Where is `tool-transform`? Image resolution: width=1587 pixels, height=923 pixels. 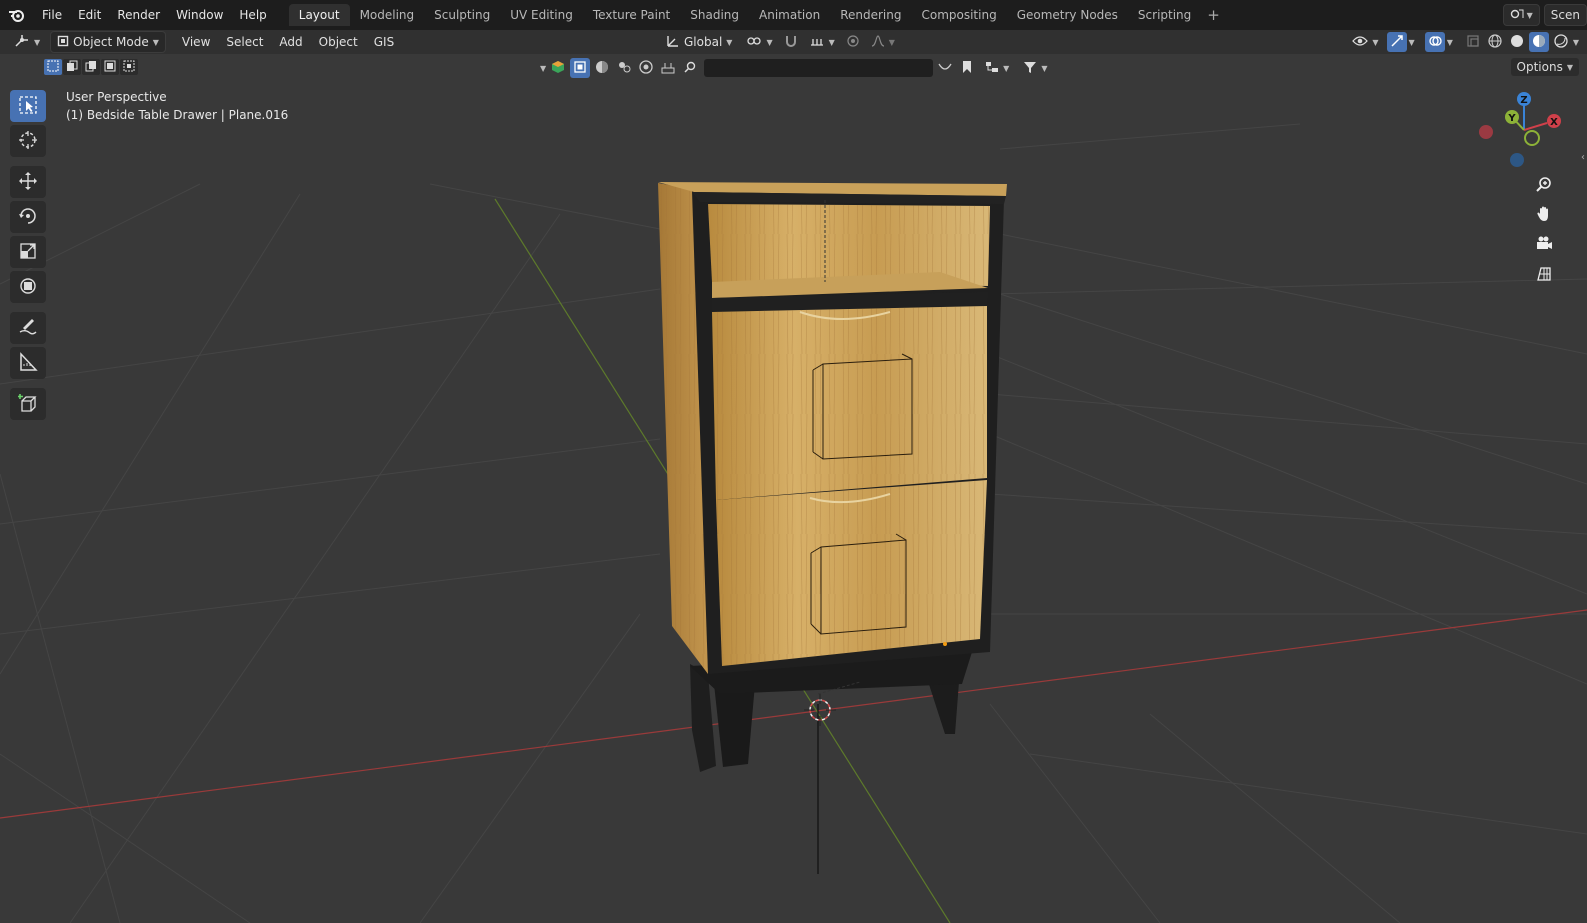
tool-transform is located at coordinates (28, 287).